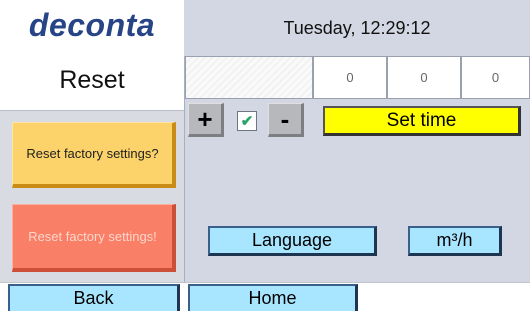 The height and width of the screenshot is (311, 530). I want to click on brand-logo: deconta, so click(92, 25).